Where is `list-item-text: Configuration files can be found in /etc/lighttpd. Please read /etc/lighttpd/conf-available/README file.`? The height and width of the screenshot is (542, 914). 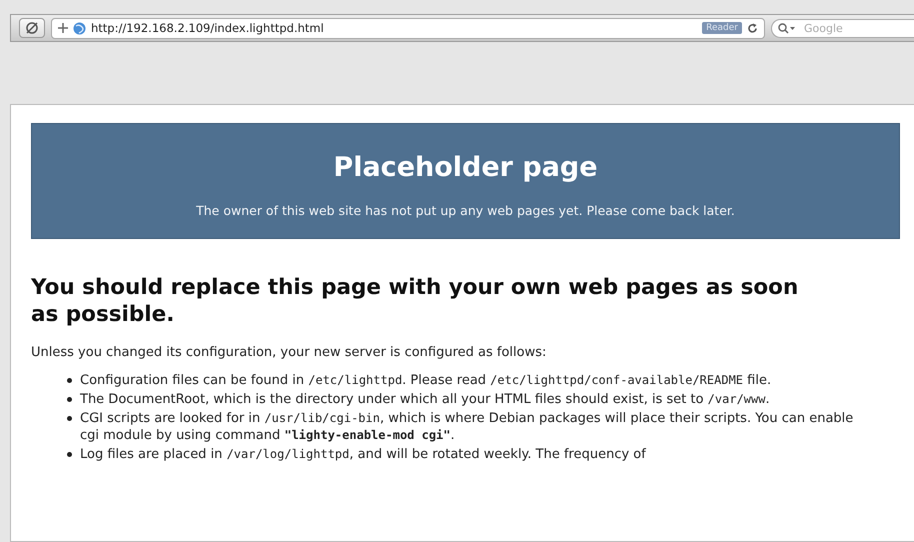
list-item-text: Configuration files can be found in /etc/lighttpd. Please read /etc/lighttpd/conf-available/README file. is located at coordinates (426, 380).